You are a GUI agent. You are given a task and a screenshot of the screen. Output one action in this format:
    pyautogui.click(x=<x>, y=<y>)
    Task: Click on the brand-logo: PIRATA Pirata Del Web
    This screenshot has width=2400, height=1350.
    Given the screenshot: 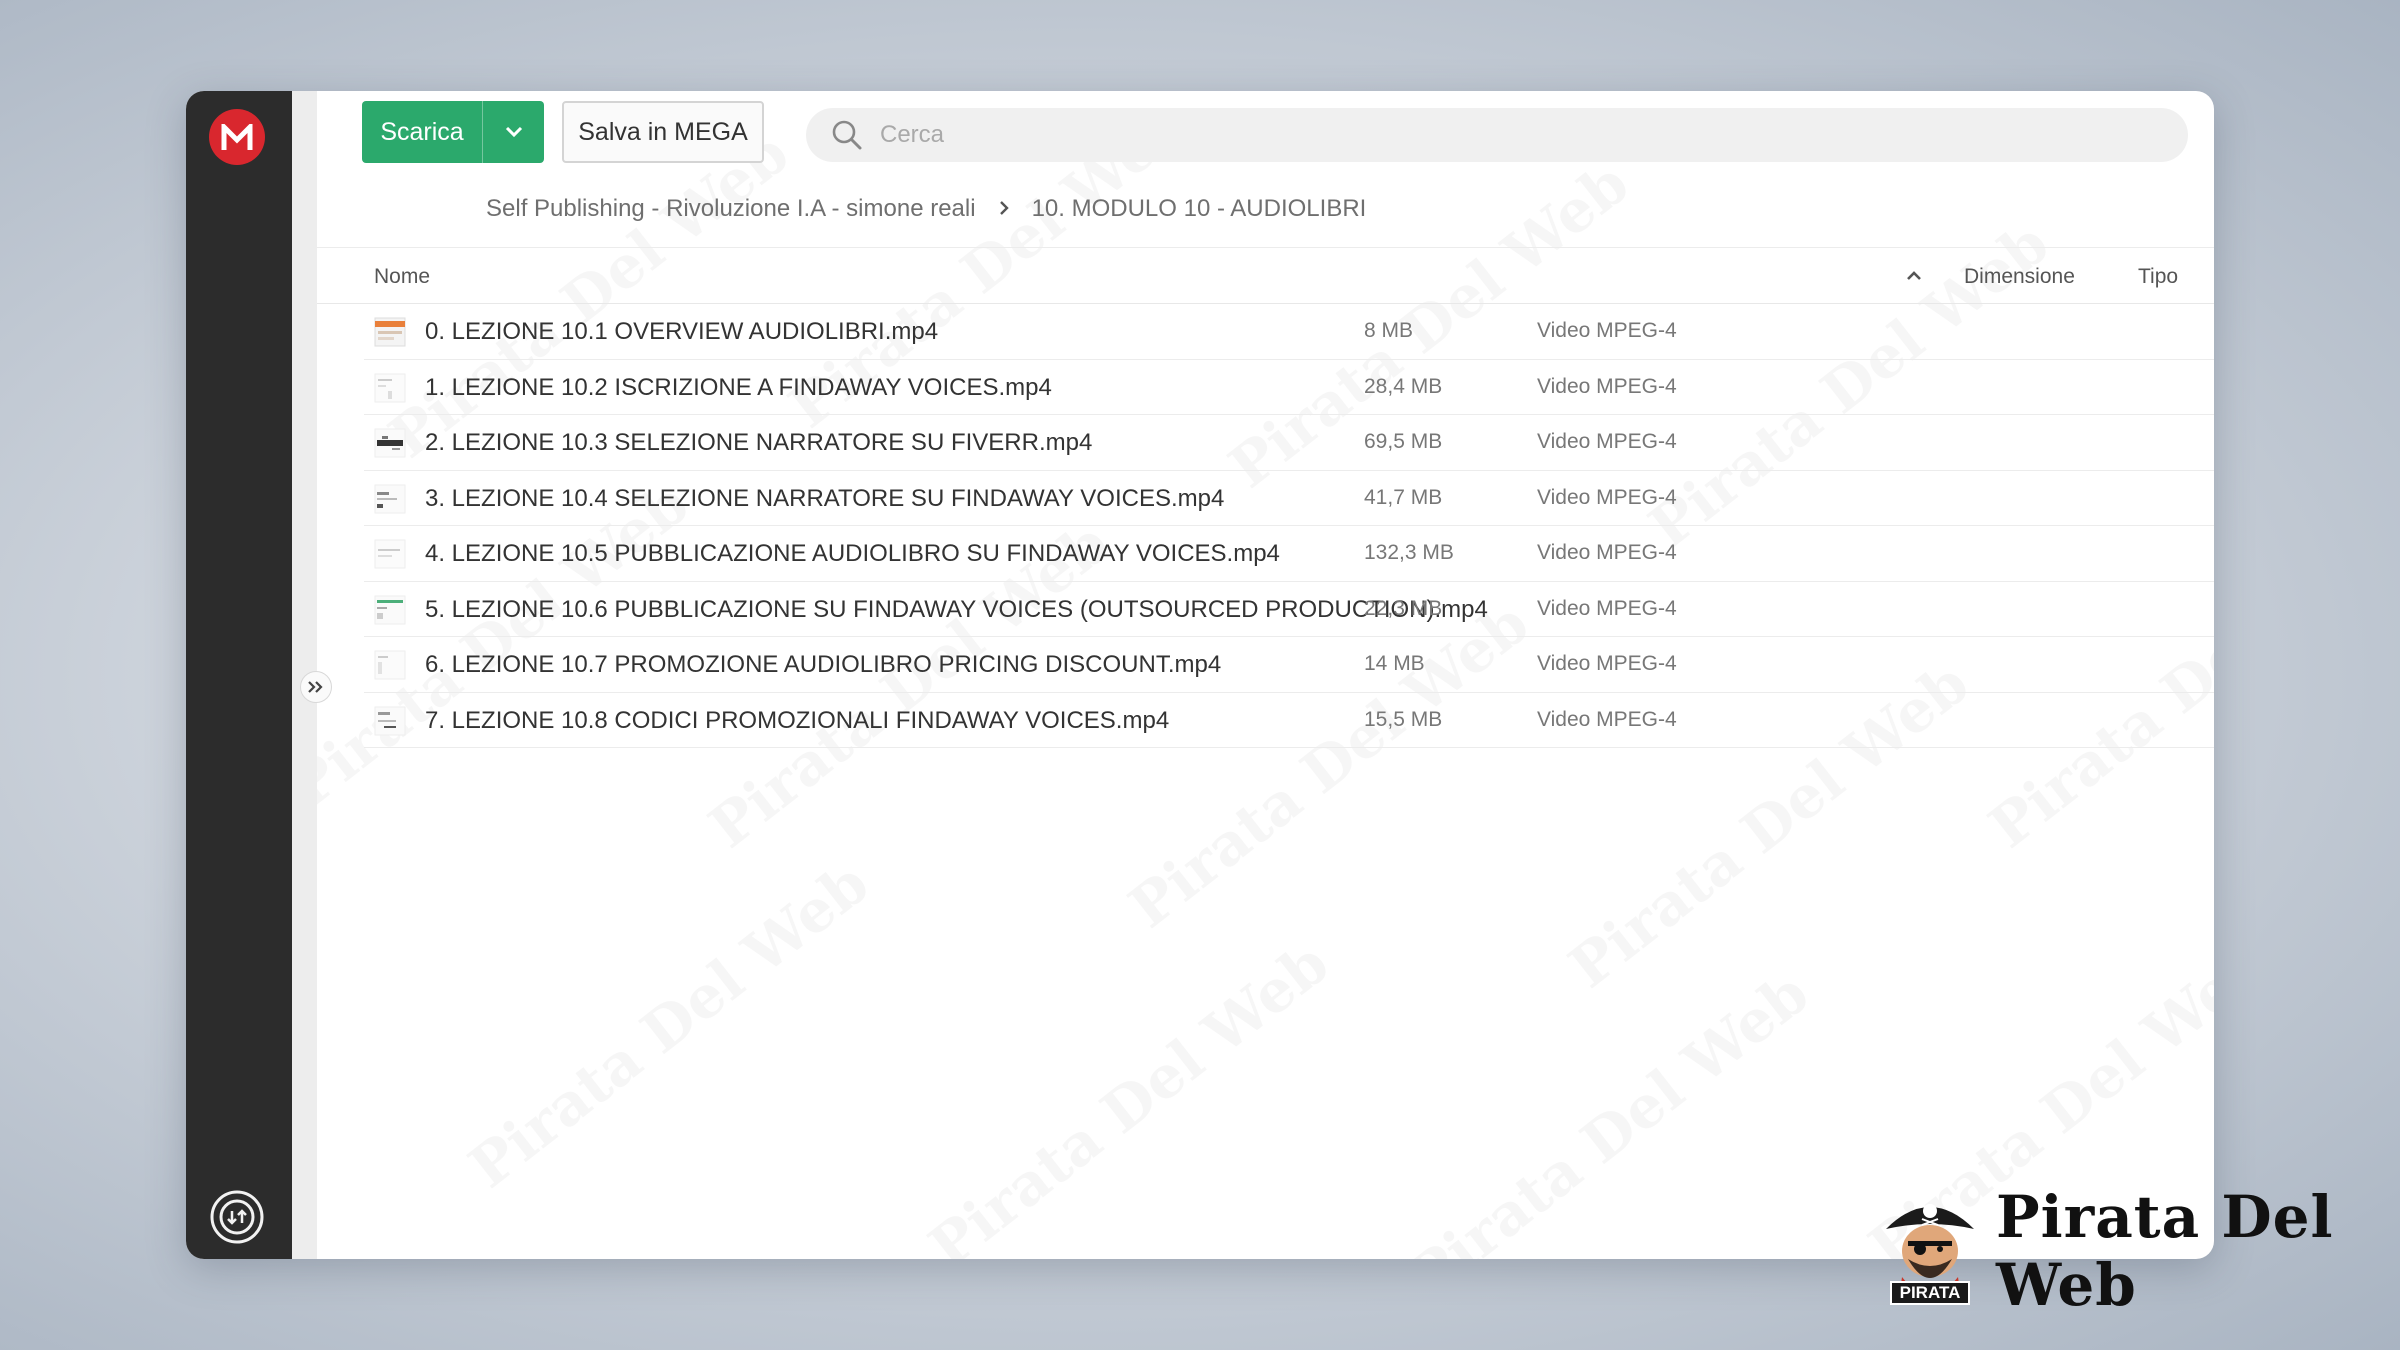 What is the action you would take?
    pyautogui.click(x=2139, y=1251)
    